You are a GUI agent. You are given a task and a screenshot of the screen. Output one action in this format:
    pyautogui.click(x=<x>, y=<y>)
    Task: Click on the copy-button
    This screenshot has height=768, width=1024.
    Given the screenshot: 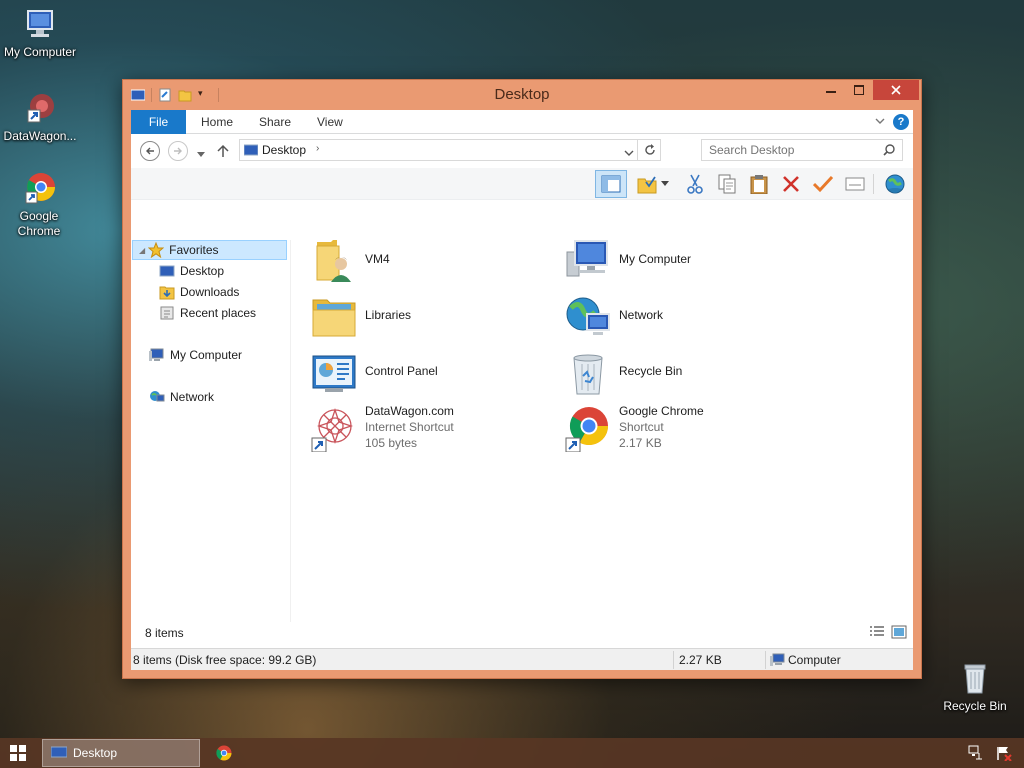 What is the action you would take?
    pyautogui.click(x=727, y=184)
    